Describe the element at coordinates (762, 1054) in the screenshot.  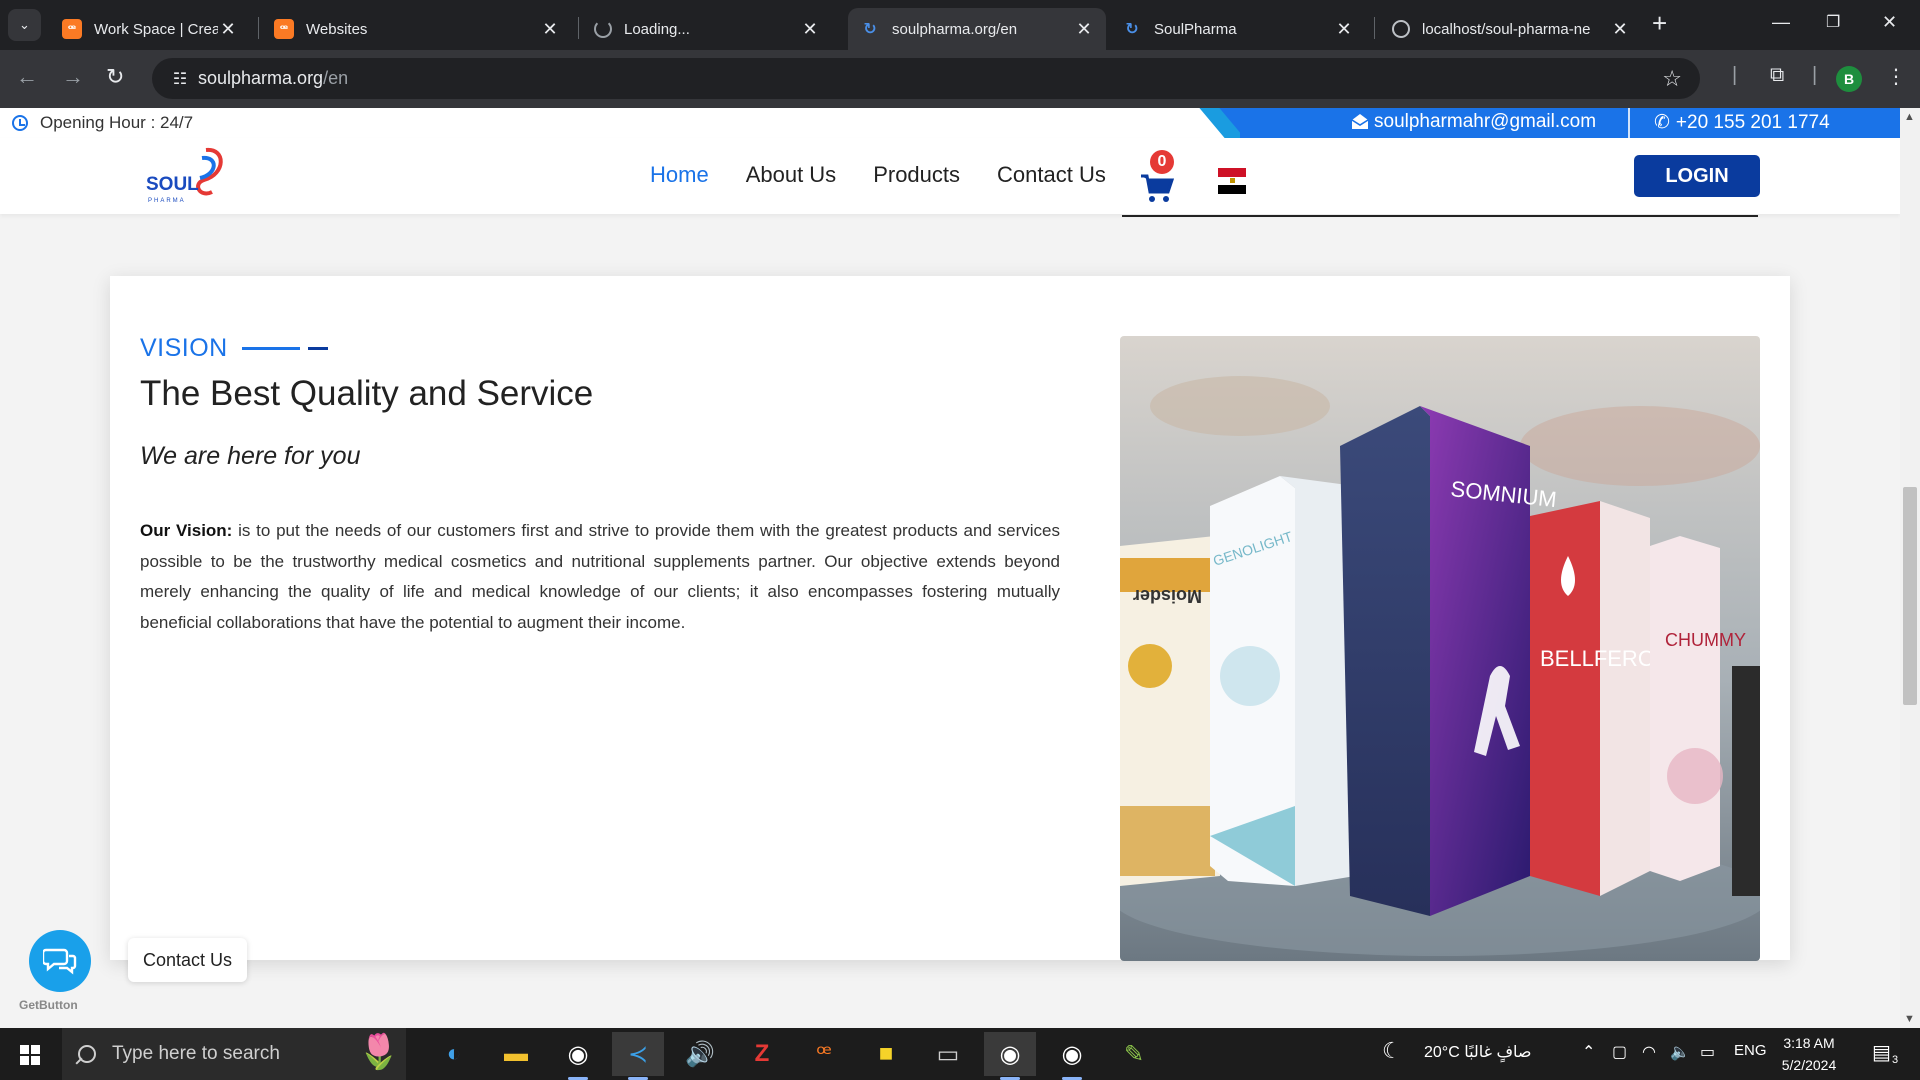
I see `filezilla-icon: Z` at that location.